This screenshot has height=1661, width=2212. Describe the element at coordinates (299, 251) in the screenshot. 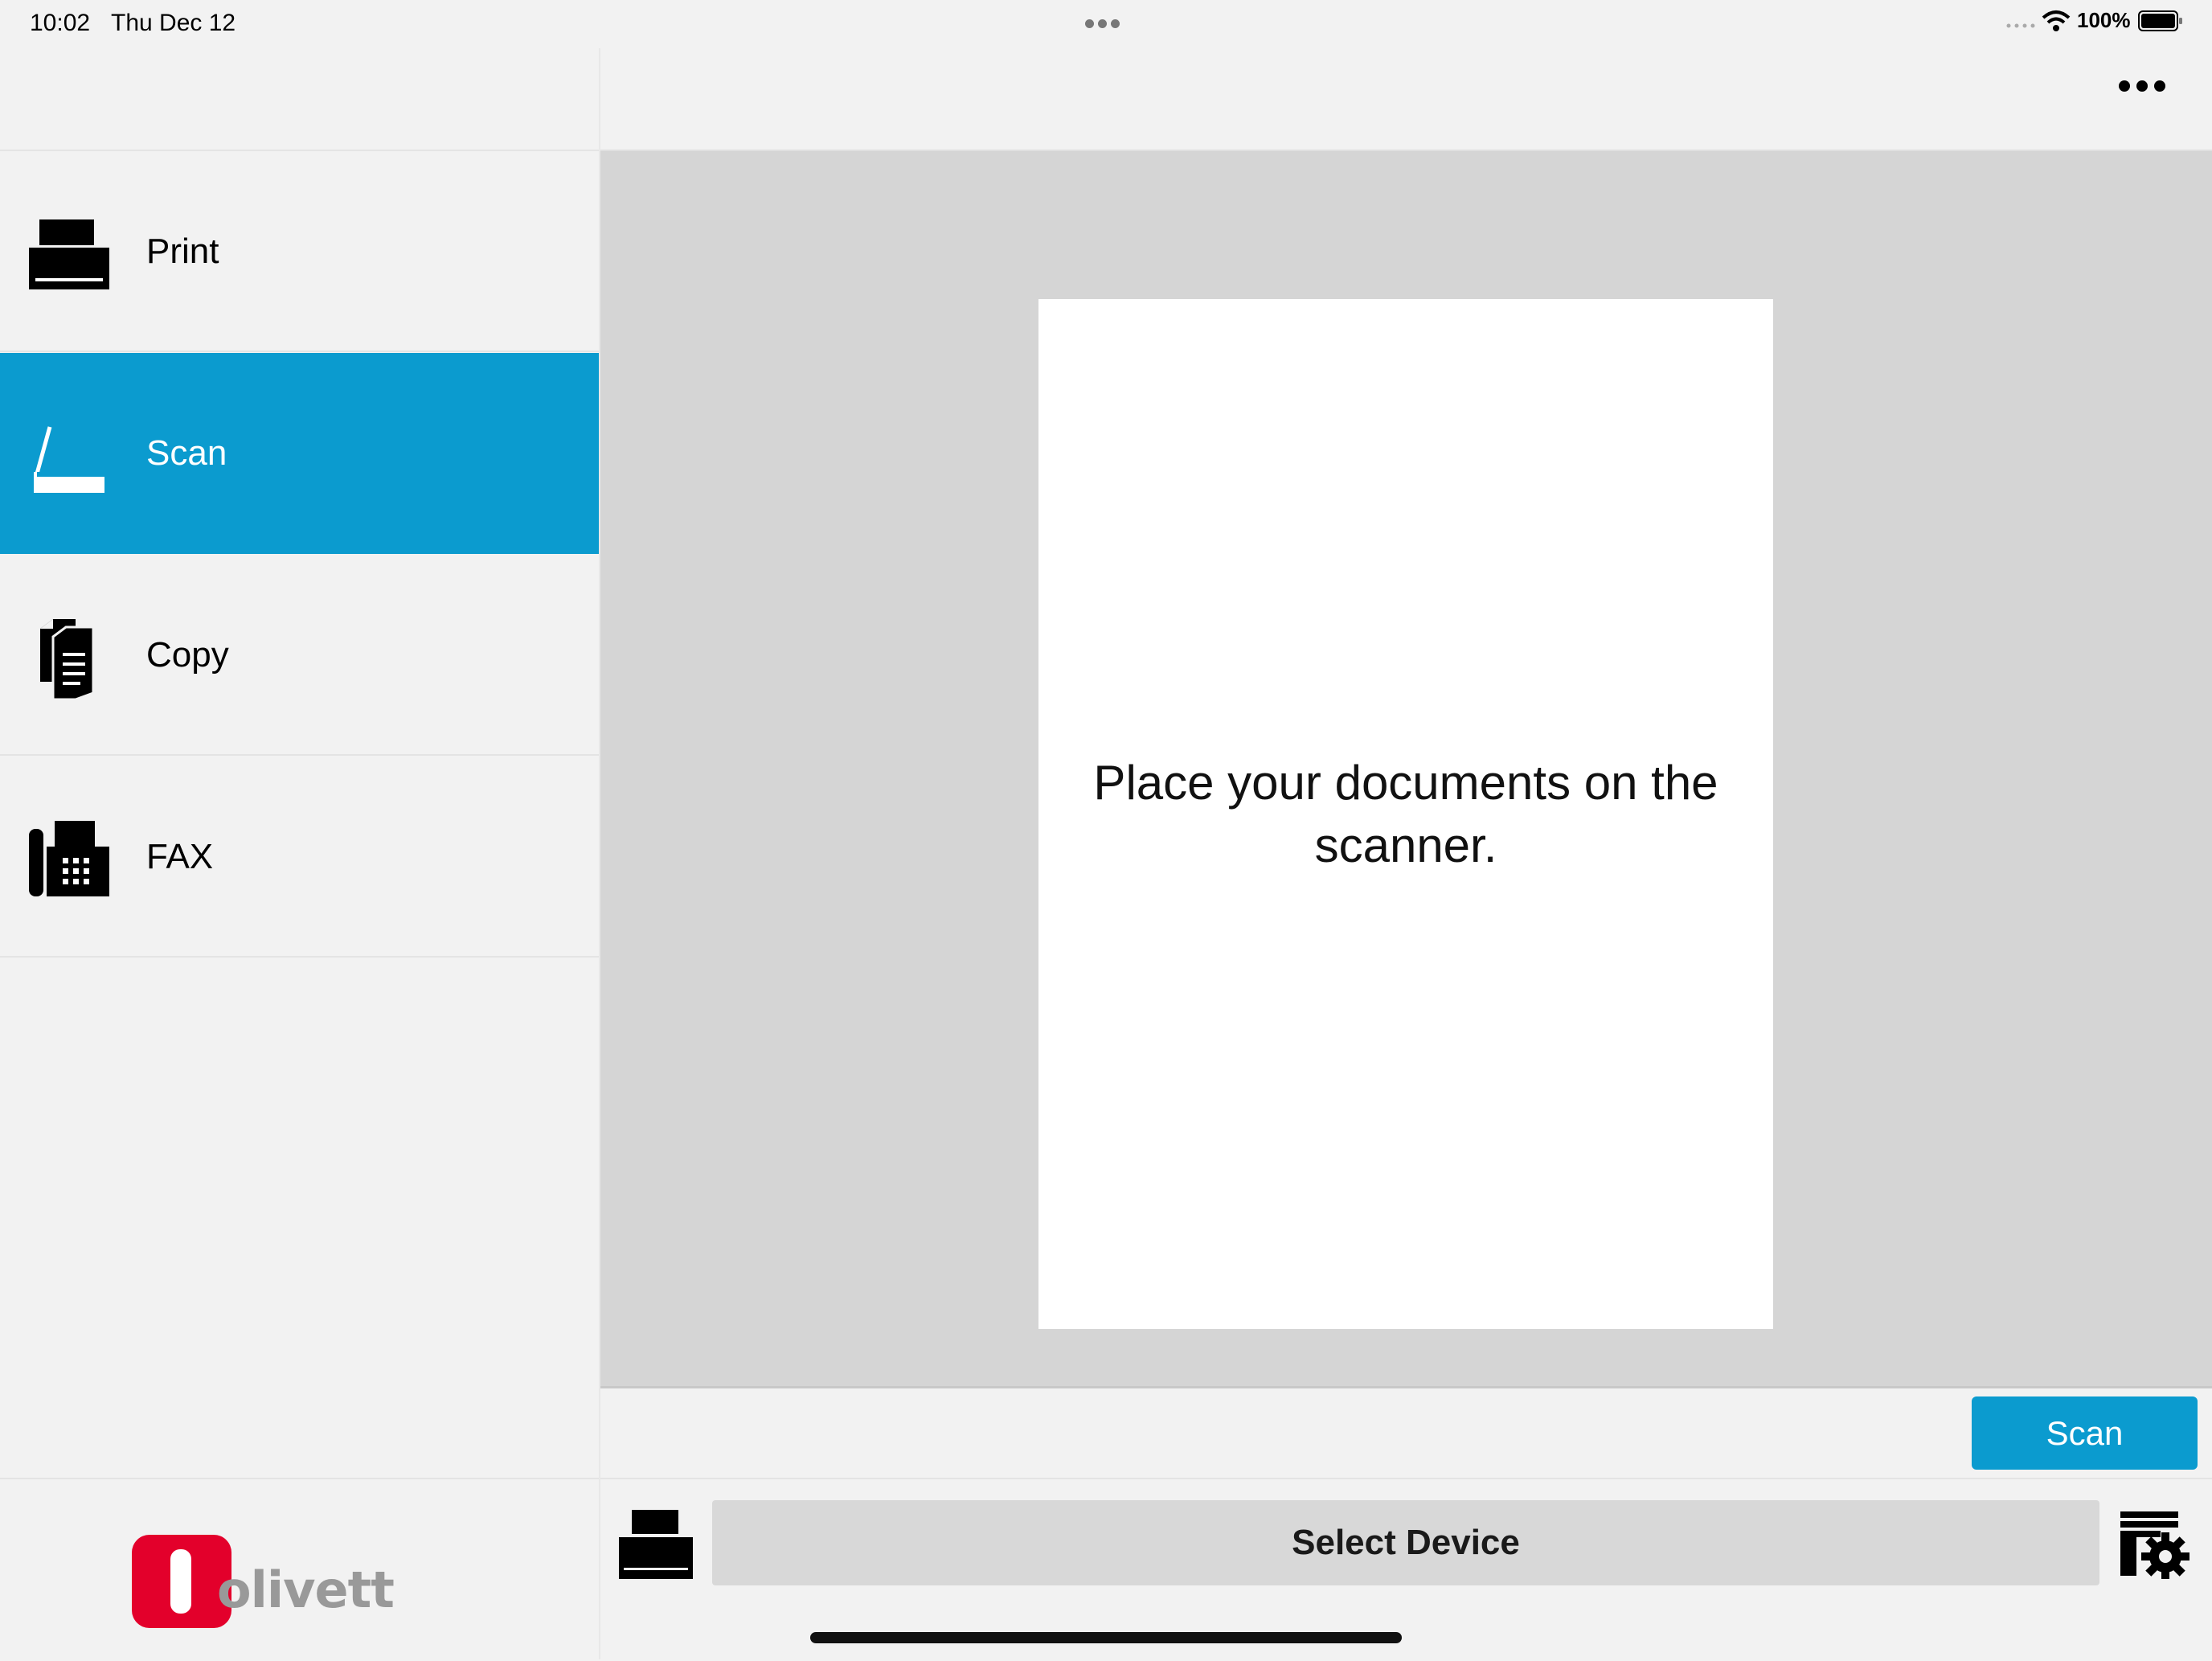

I see `sidebar-item-print: Print` at that location.